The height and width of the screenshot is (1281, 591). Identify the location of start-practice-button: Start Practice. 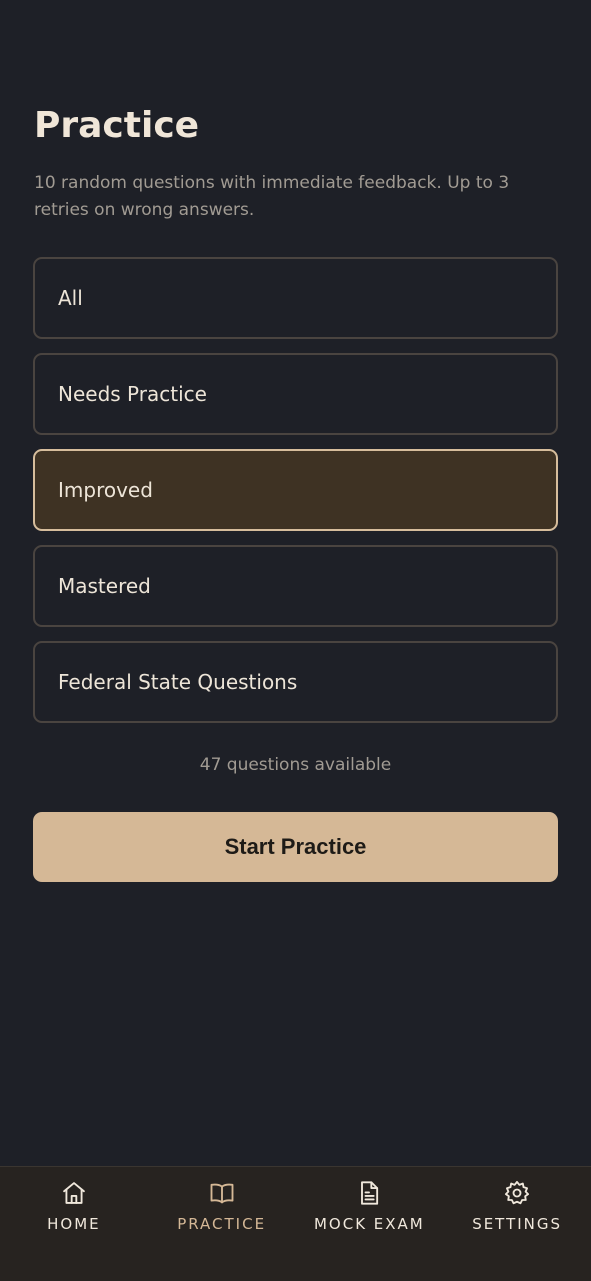
(295, 847).